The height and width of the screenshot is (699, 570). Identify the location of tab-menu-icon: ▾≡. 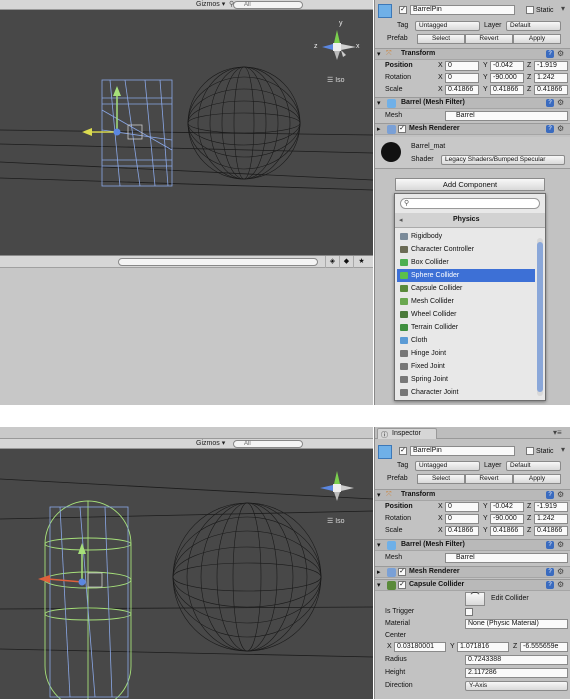
(557, 432).